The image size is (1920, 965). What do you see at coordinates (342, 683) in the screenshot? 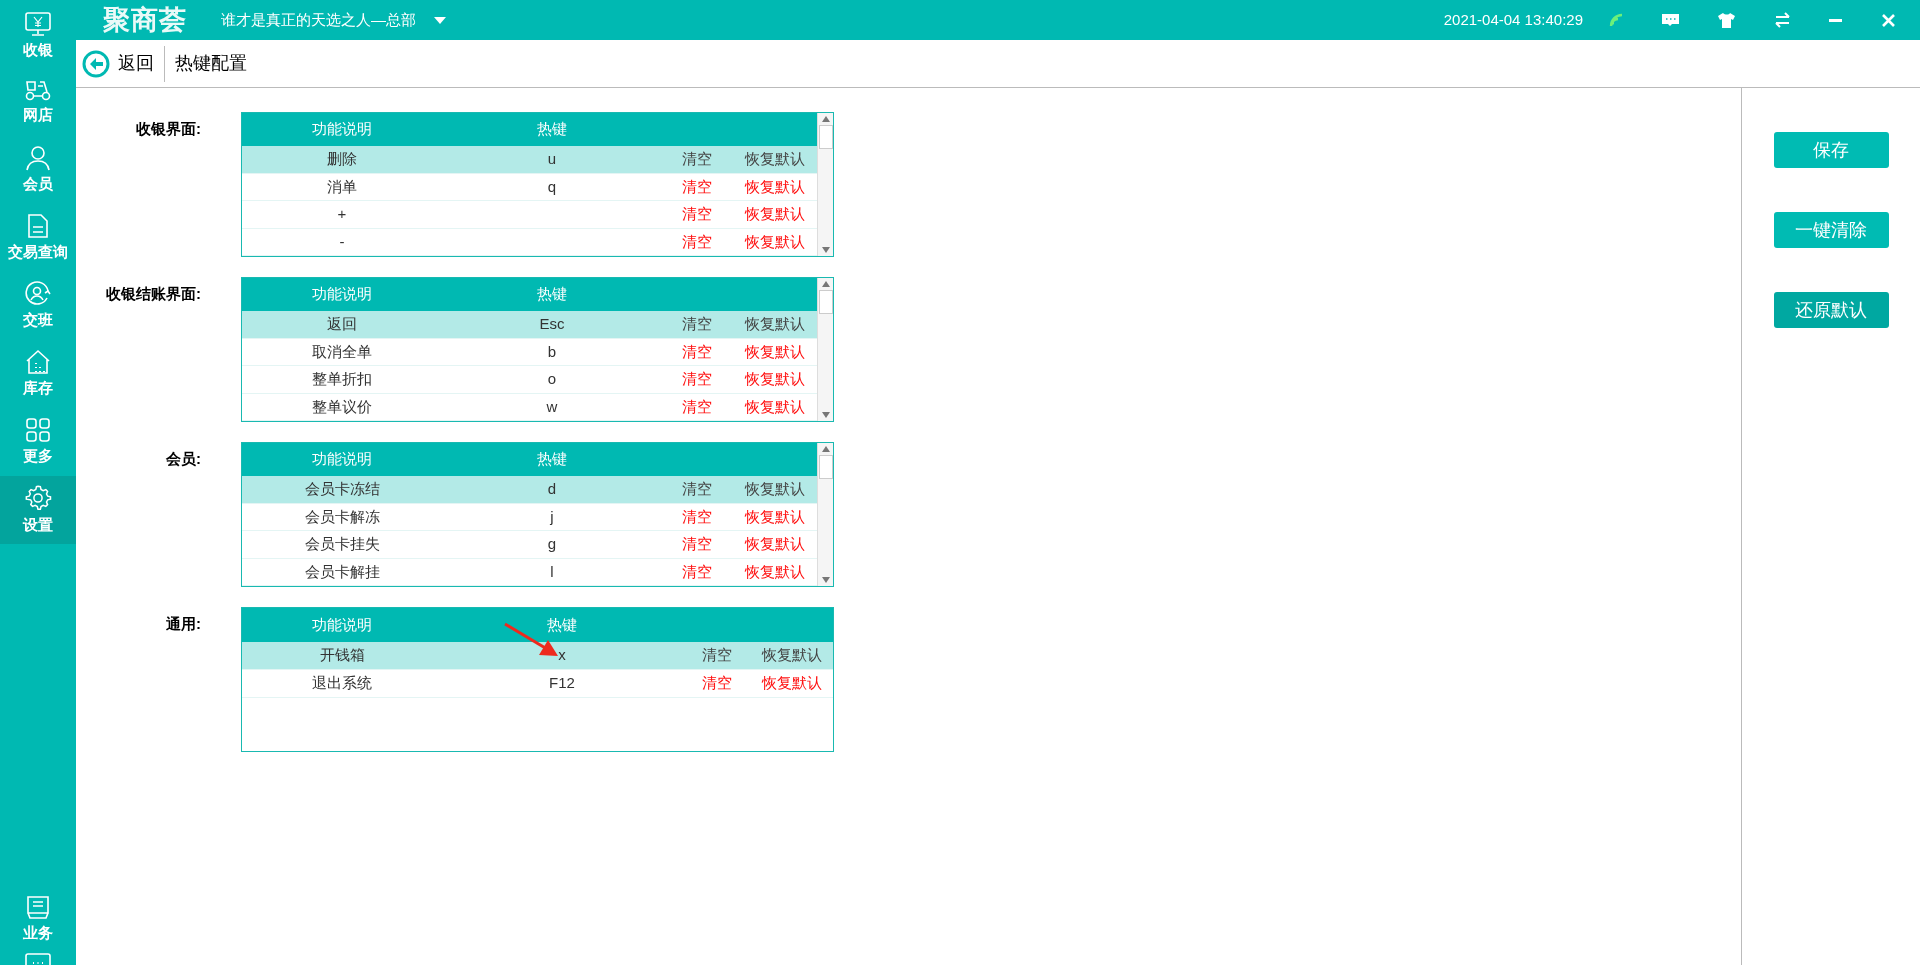
I see `function-name: 退出系统` at bounding box center [342, 683].